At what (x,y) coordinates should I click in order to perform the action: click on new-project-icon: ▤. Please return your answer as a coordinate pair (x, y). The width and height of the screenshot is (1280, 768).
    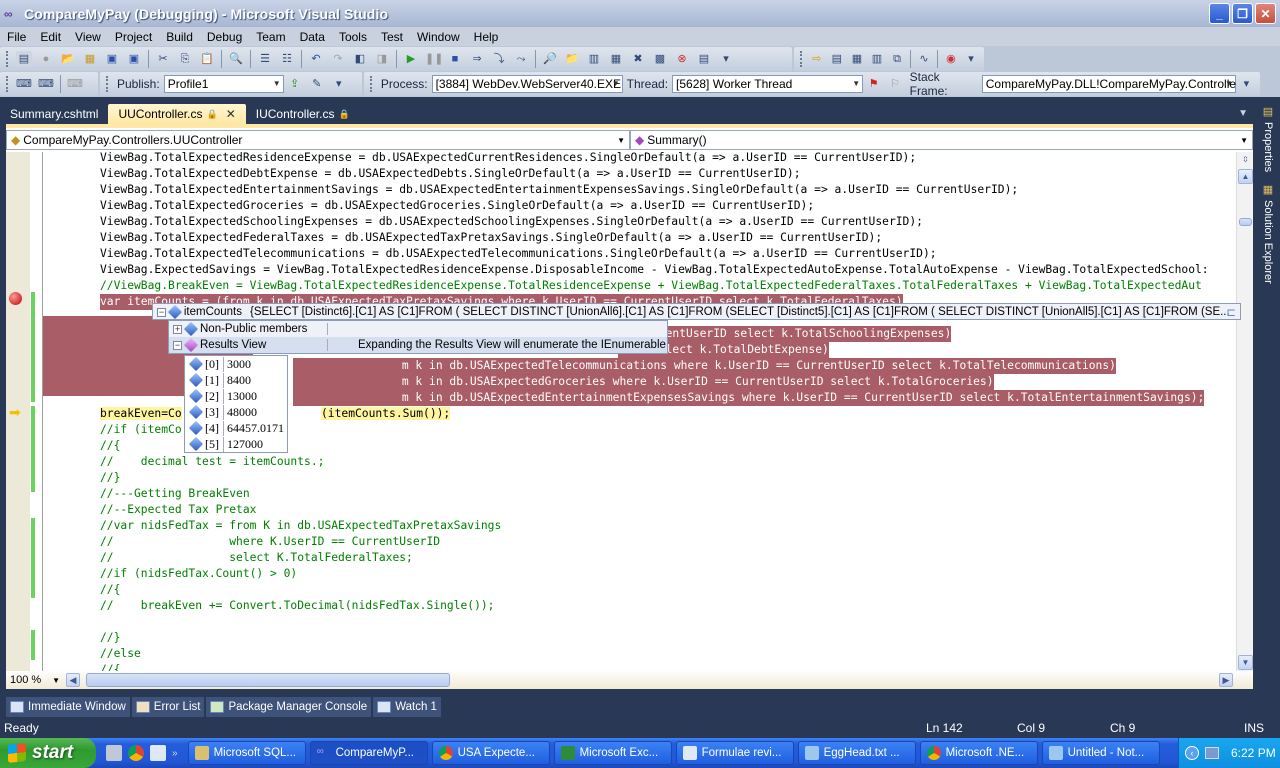
    Looking at the image, I should click on (24, 59).